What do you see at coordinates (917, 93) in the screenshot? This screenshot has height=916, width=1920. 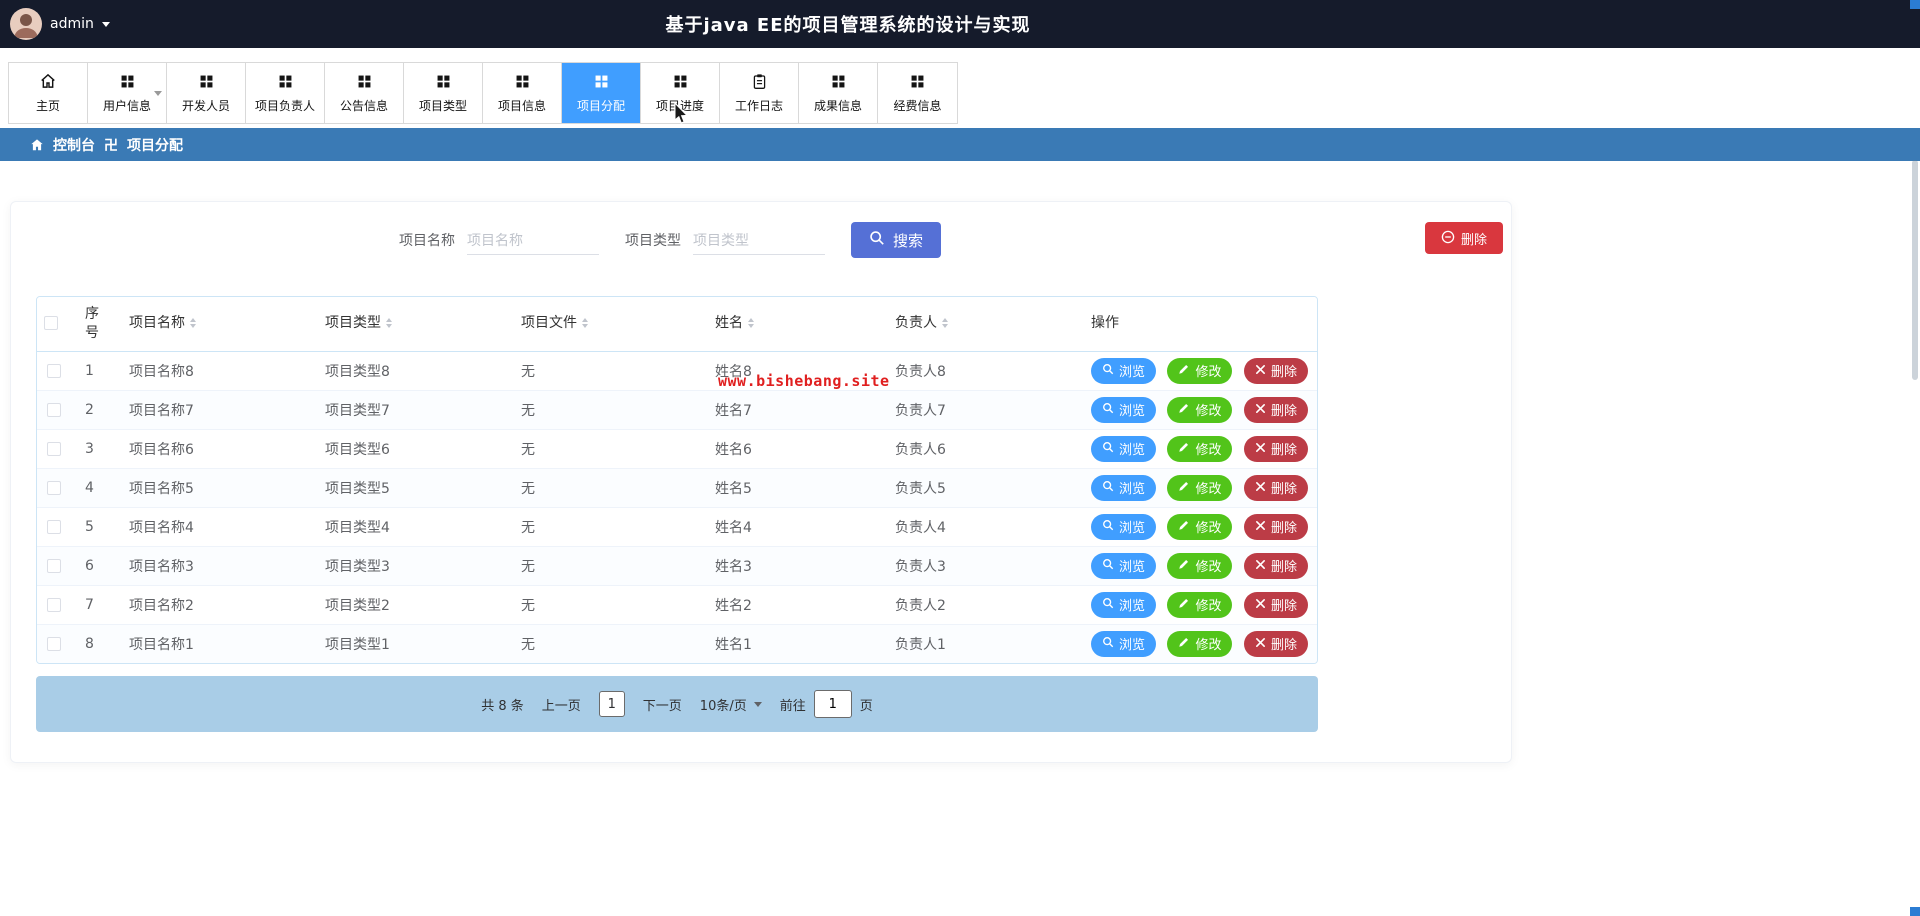 I see `nav-tab-11: 经费信息` at bounding box center [917, 93].